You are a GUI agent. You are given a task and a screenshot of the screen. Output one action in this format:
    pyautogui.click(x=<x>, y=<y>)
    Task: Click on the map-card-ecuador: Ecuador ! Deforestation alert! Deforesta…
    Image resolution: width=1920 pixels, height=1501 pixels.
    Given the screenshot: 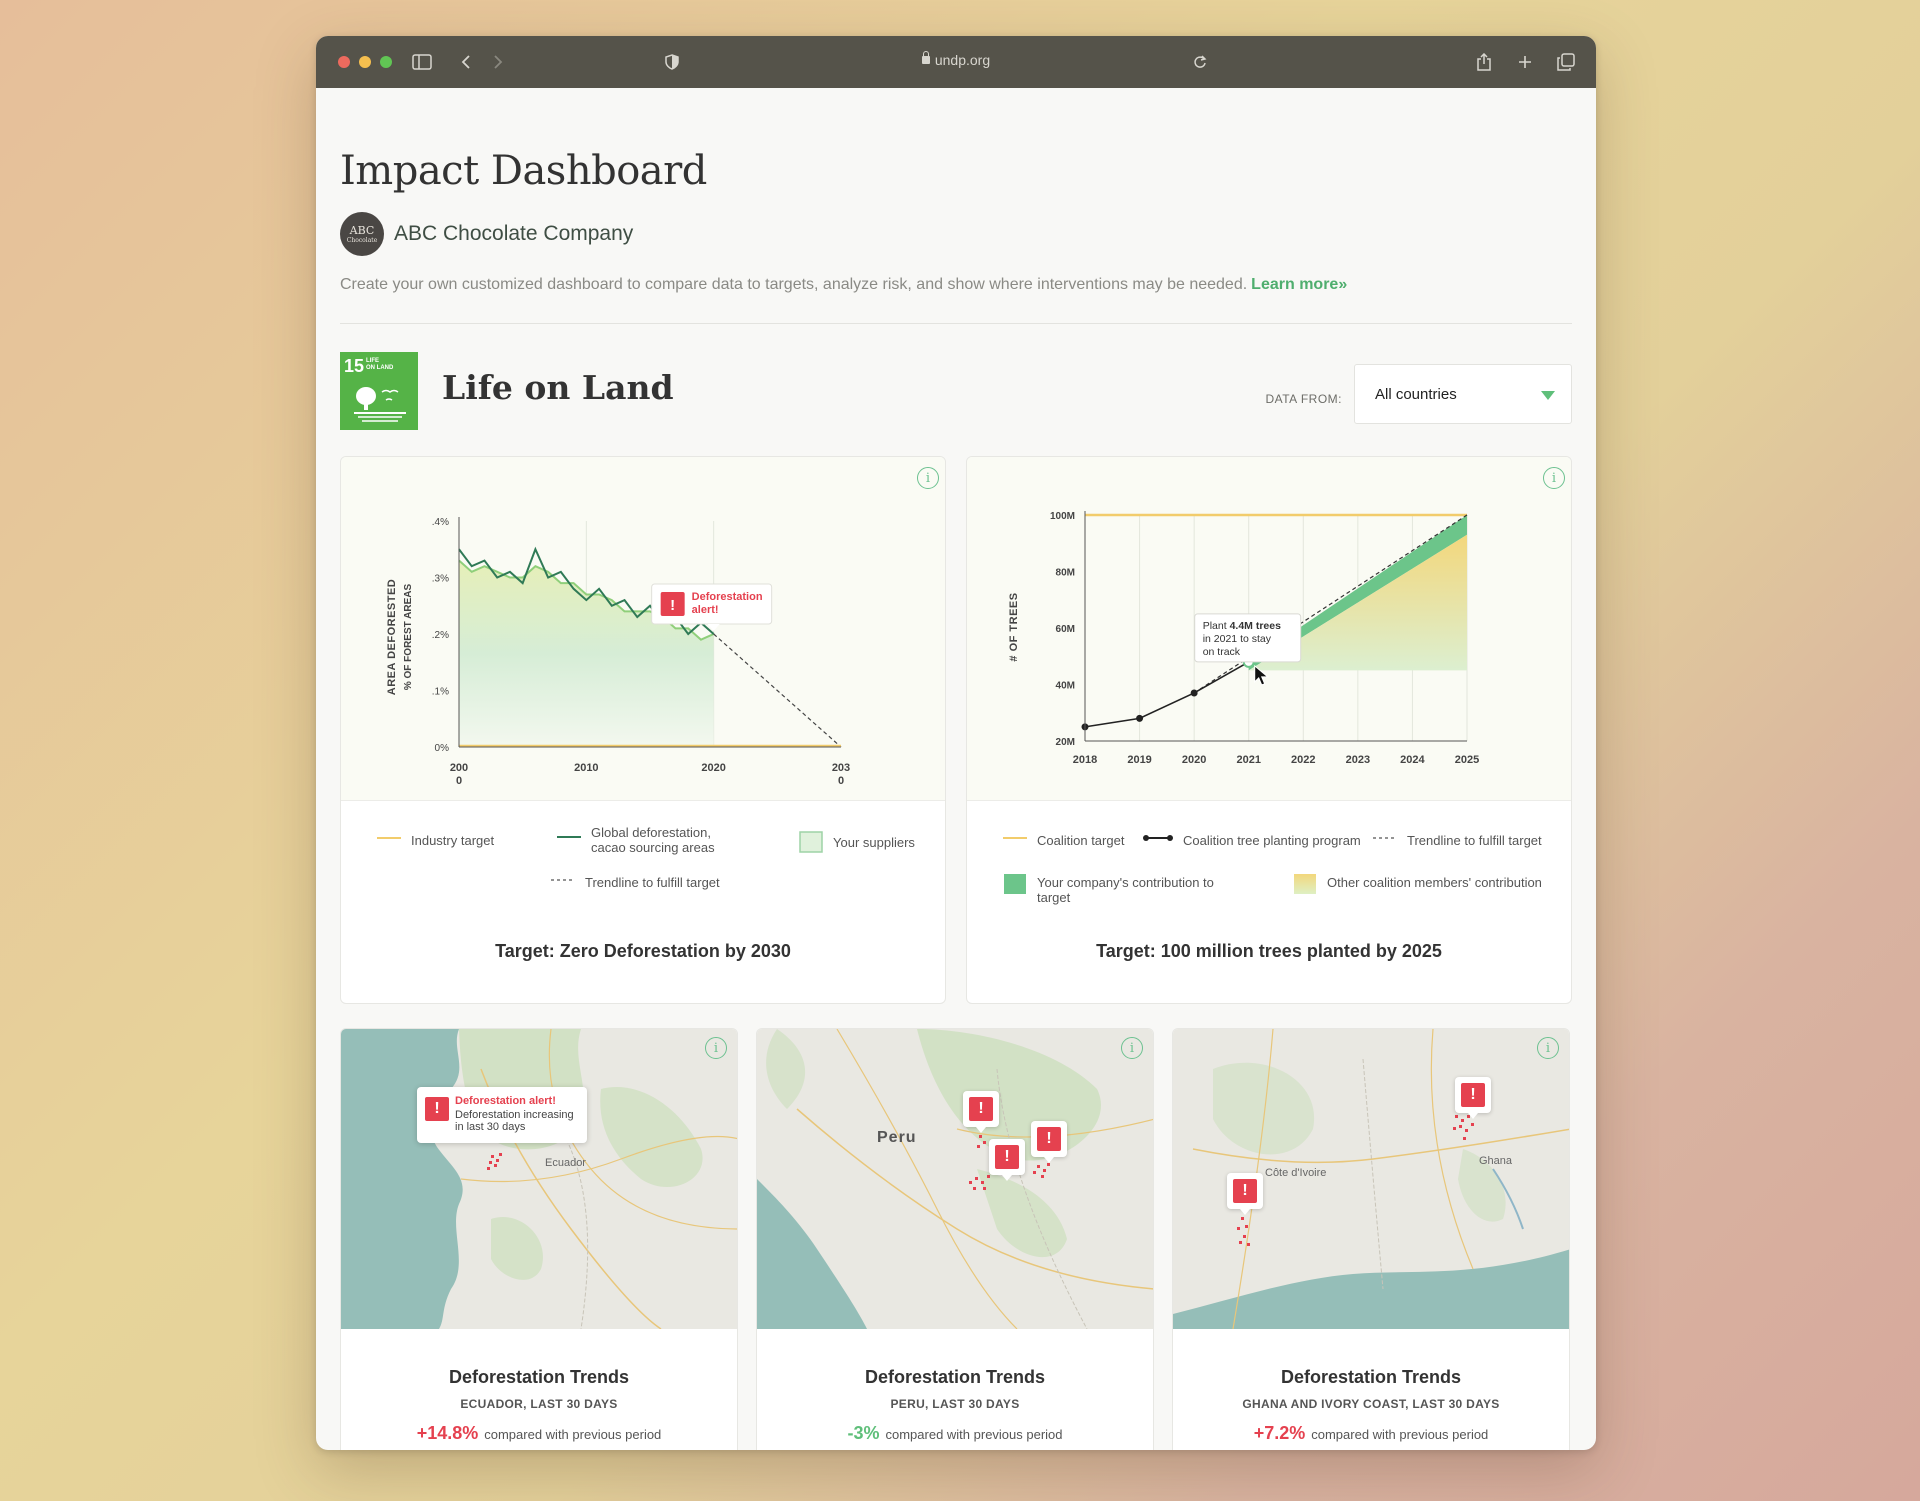 What is the action you would take?
    pyautogui.click(x=539, y=1239)
    